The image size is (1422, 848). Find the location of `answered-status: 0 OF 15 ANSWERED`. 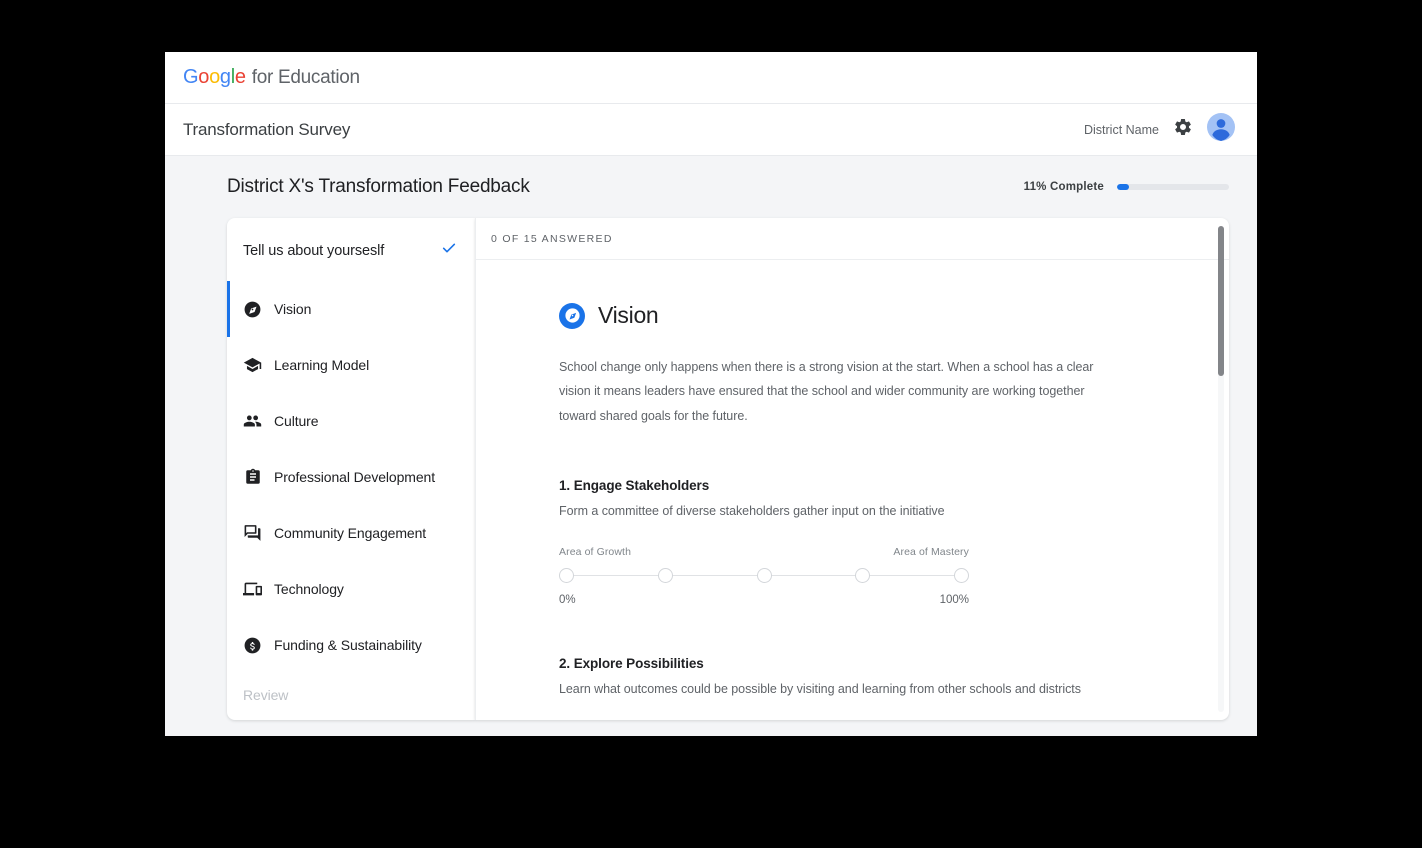

answered-status: 0 OF 15 ANSWERED is located at coordinates (552, 238).